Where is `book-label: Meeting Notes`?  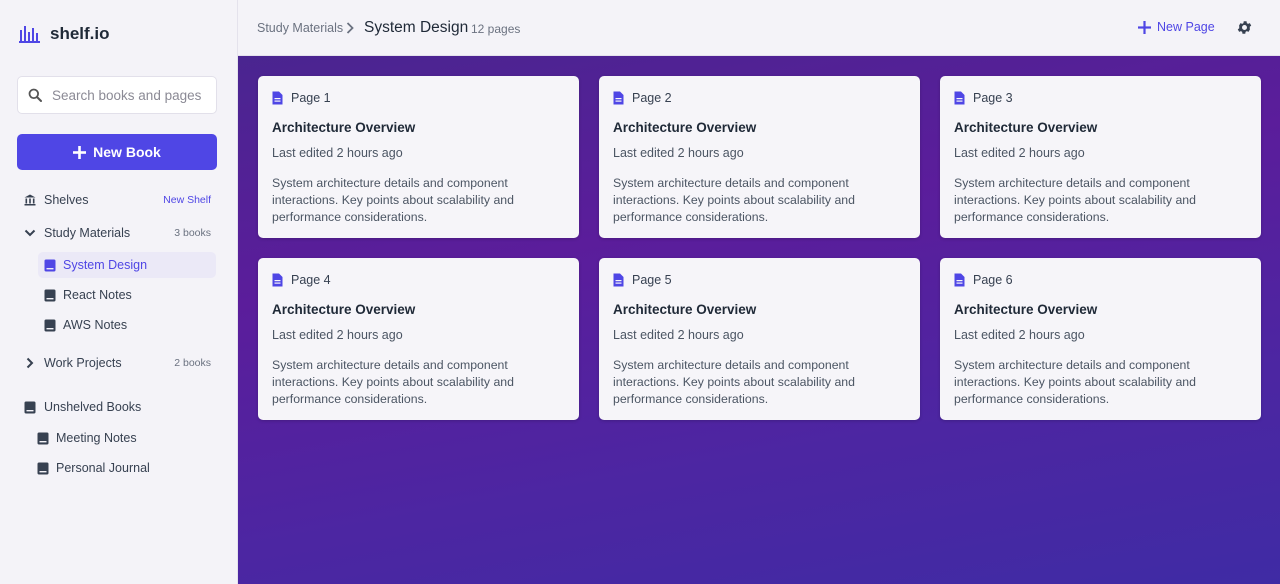
book-label: Meeting Notes is located at coordinates (96, 438).